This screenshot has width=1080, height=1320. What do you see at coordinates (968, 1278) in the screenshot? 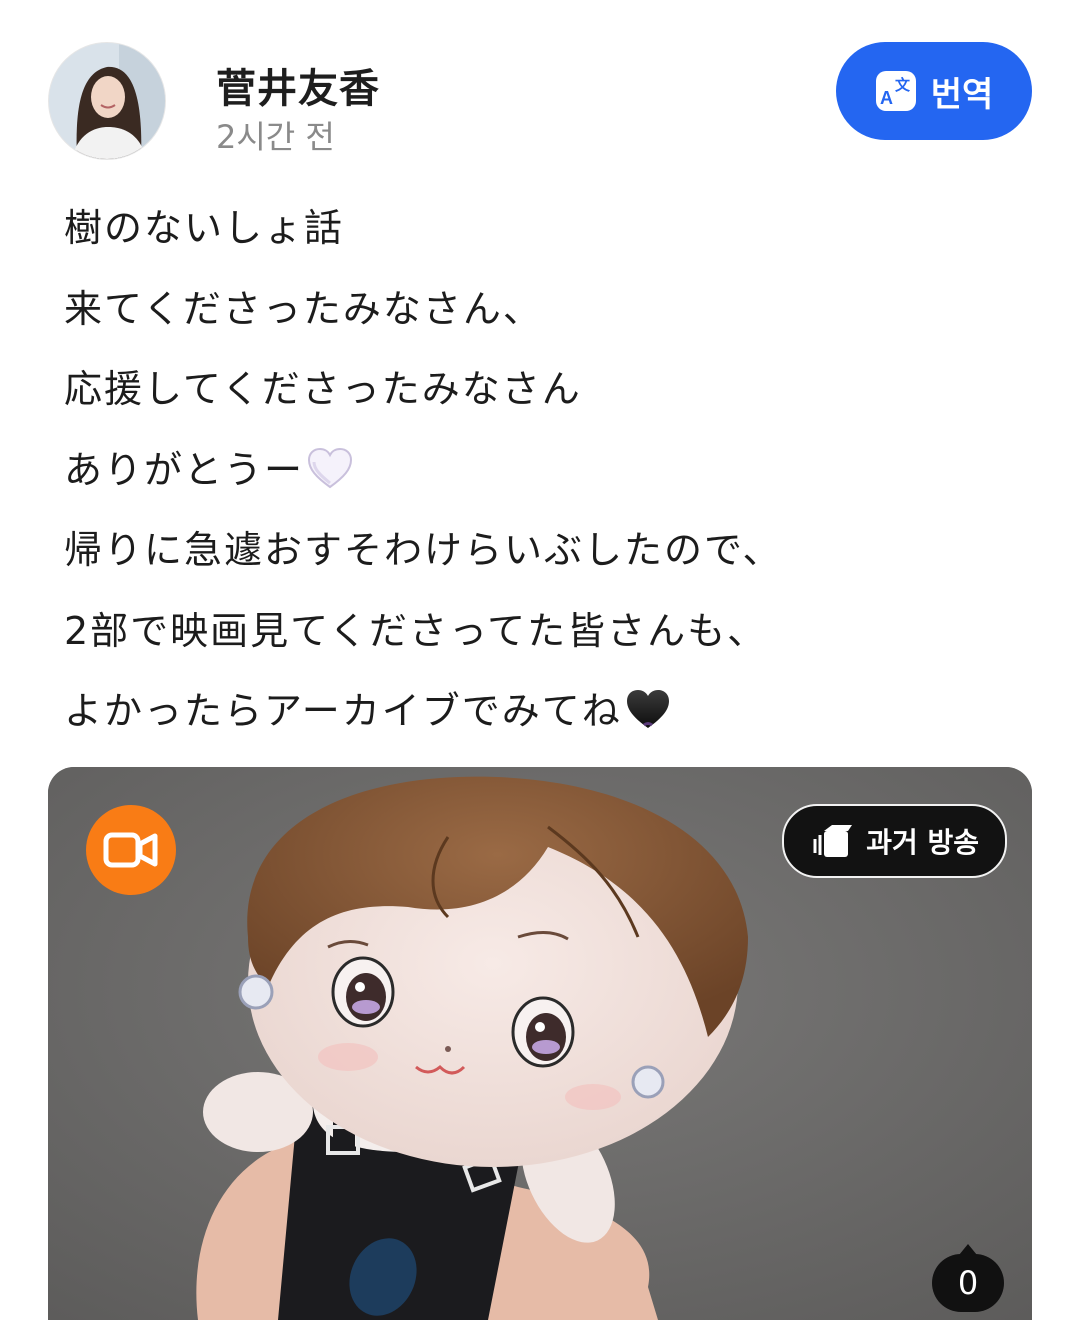
I see `comment-count-badge: 0` at bounding box center [968, 1278].